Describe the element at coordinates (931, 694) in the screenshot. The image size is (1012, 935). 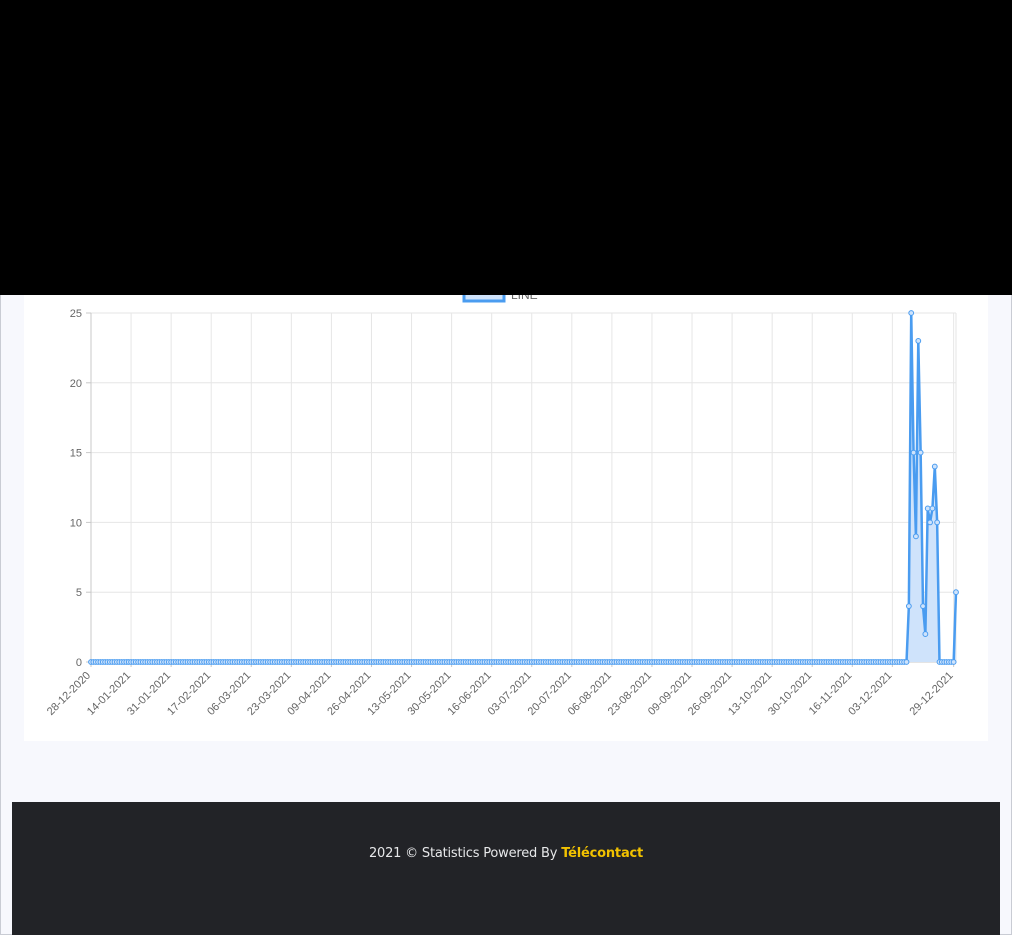
I see `x-tick-label: 29-12-2021` at that location.